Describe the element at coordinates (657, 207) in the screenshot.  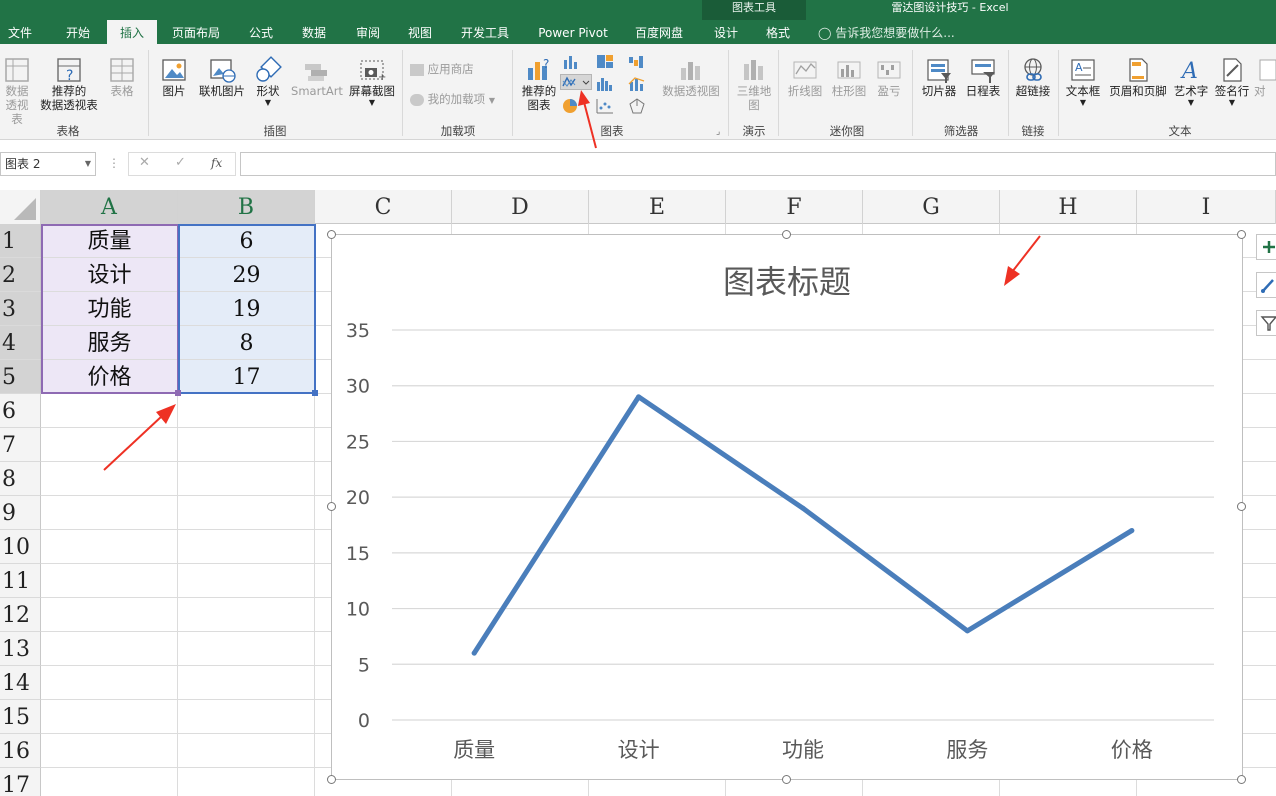
I see `column-header-e: E` at that location.